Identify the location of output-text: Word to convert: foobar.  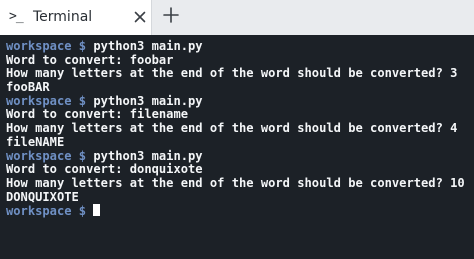
(90, 59).